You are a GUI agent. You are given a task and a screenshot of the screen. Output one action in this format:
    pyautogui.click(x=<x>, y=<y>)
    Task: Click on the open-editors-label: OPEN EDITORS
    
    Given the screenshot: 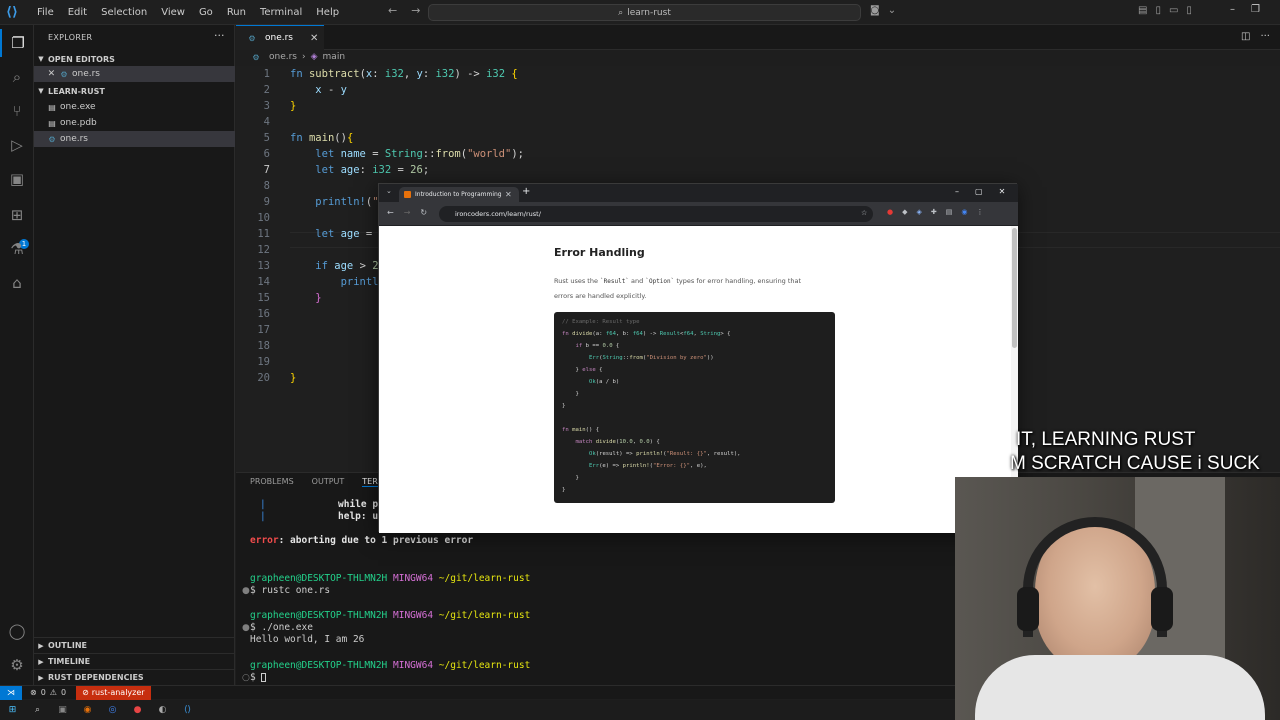 What is the action you would take?
    pyautogui.click(x=81, y=59)
    